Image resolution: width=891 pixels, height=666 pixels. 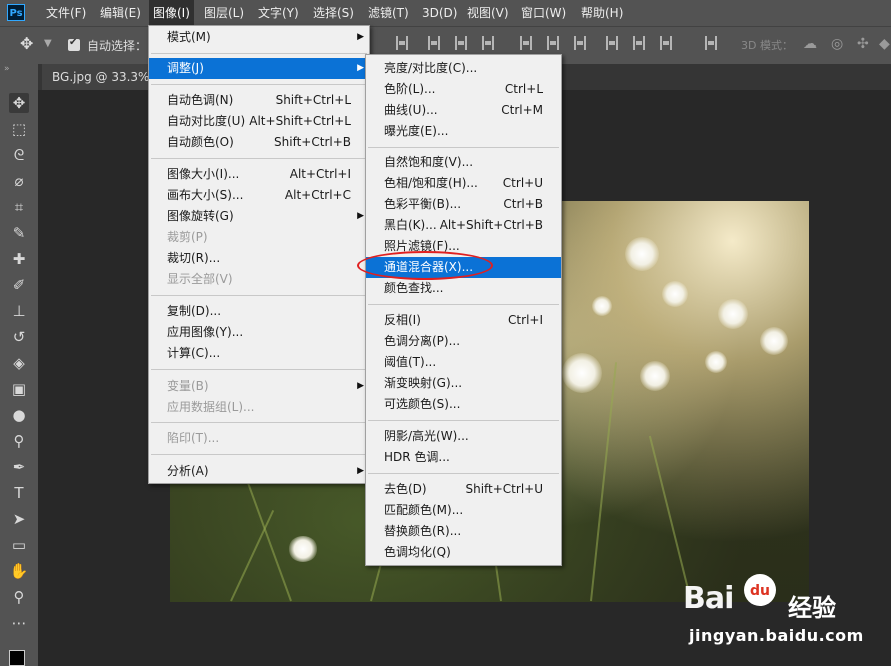 I want to click on menu-item-levels: 色阶(L)... Ctrl+L, so click(x=463, y=89).